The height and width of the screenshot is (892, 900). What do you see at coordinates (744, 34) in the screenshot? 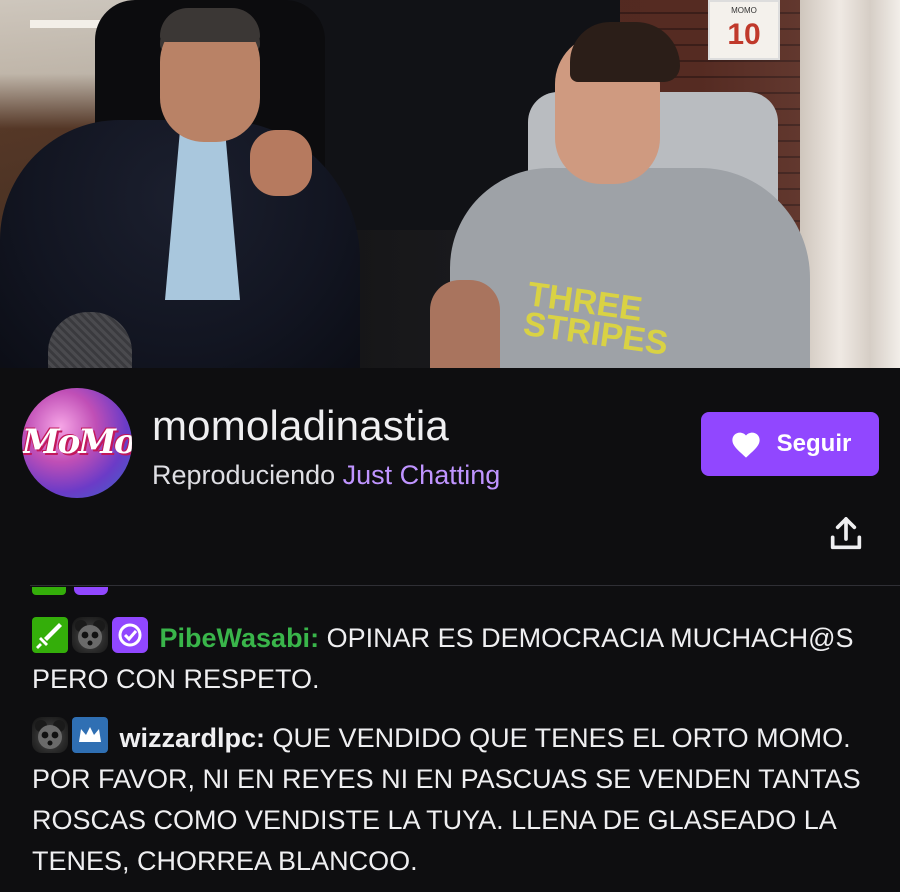
I see `jersey-number: 10` at bounding box center [744, 34].